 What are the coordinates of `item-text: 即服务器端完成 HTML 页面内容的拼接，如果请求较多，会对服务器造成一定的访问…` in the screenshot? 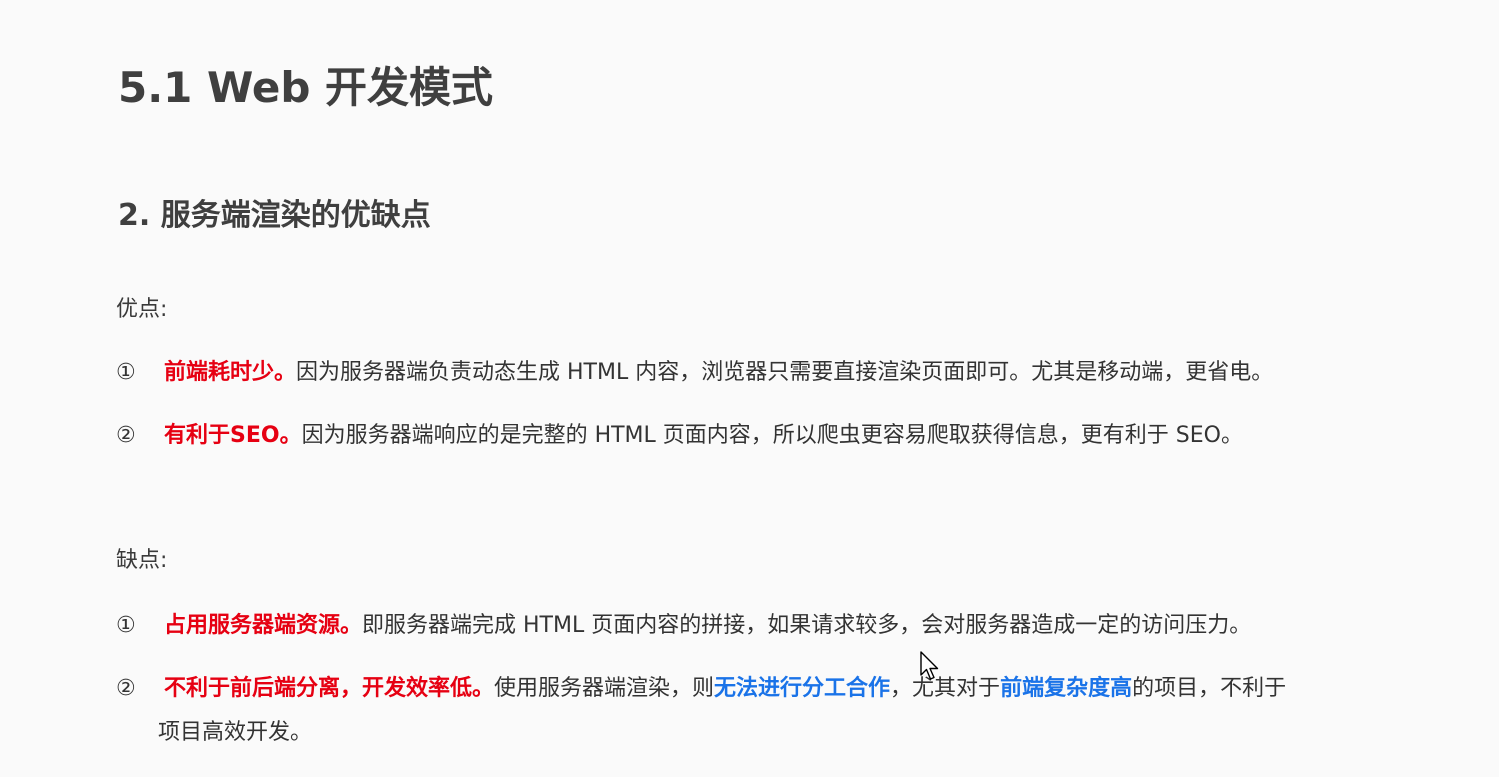 It's located at (807, 625).